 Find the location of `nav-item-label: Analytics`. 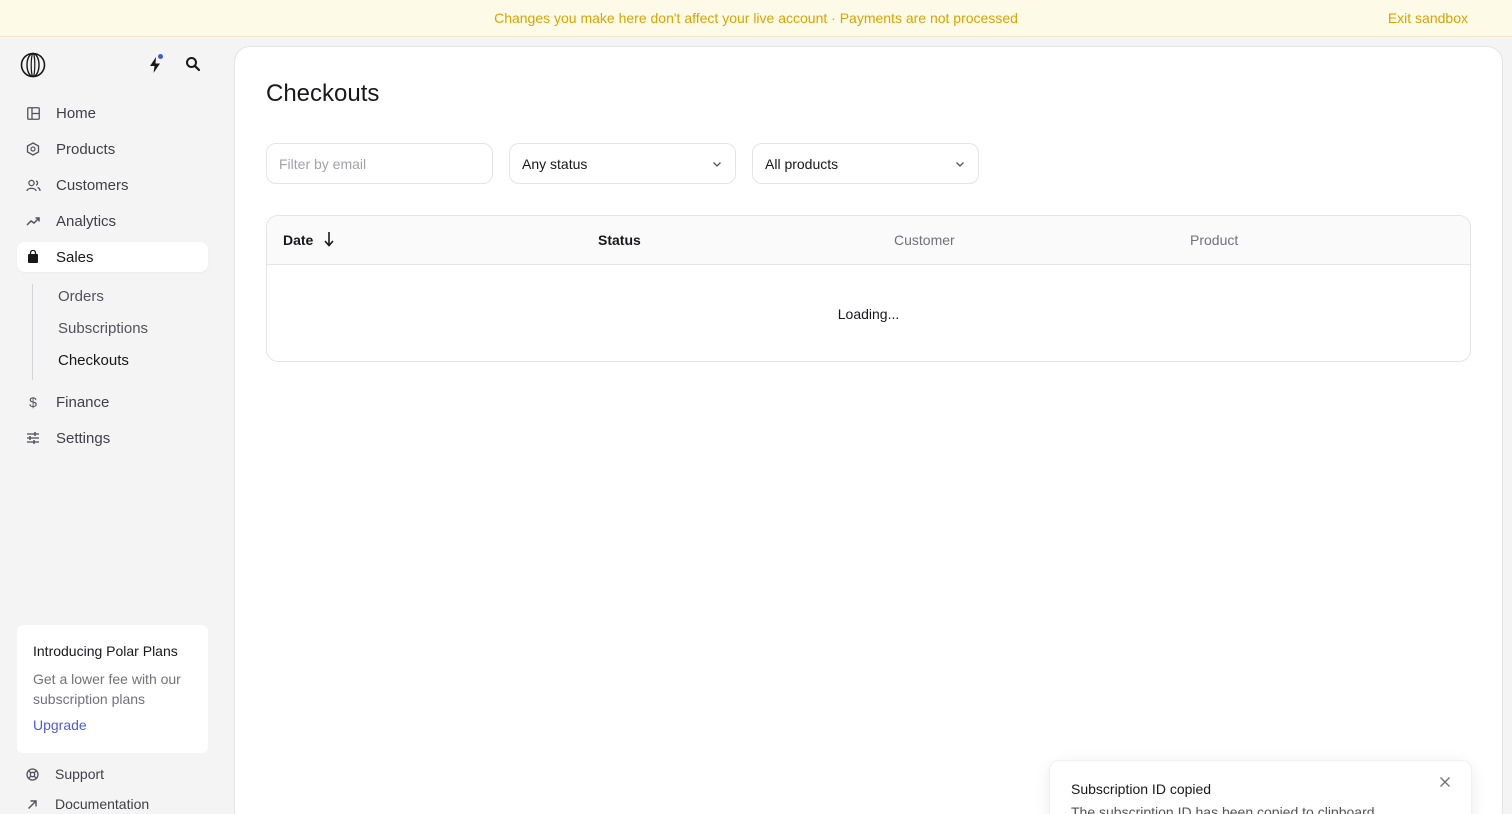

nav-item-label: Analytics is located at coordinates (86, 221).